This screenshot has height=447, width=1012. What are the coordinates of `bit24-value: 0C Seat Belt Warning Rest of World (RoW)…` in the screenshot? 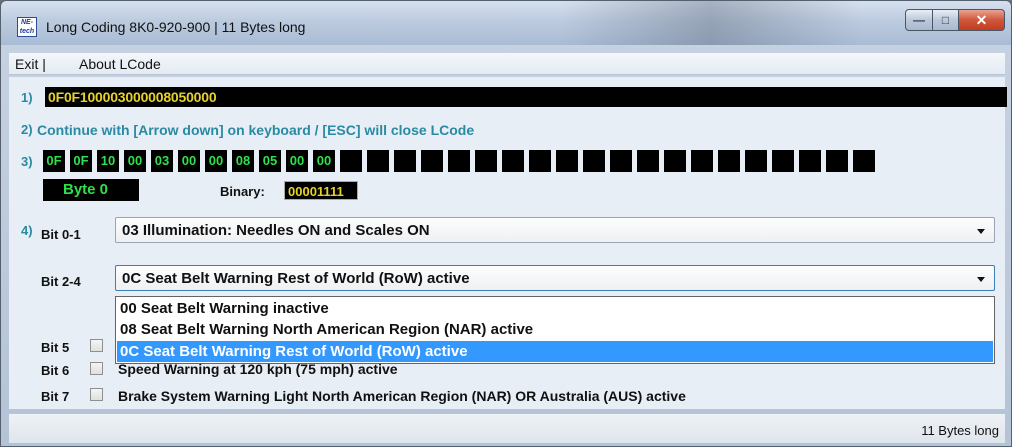 It's located at (296, 278).